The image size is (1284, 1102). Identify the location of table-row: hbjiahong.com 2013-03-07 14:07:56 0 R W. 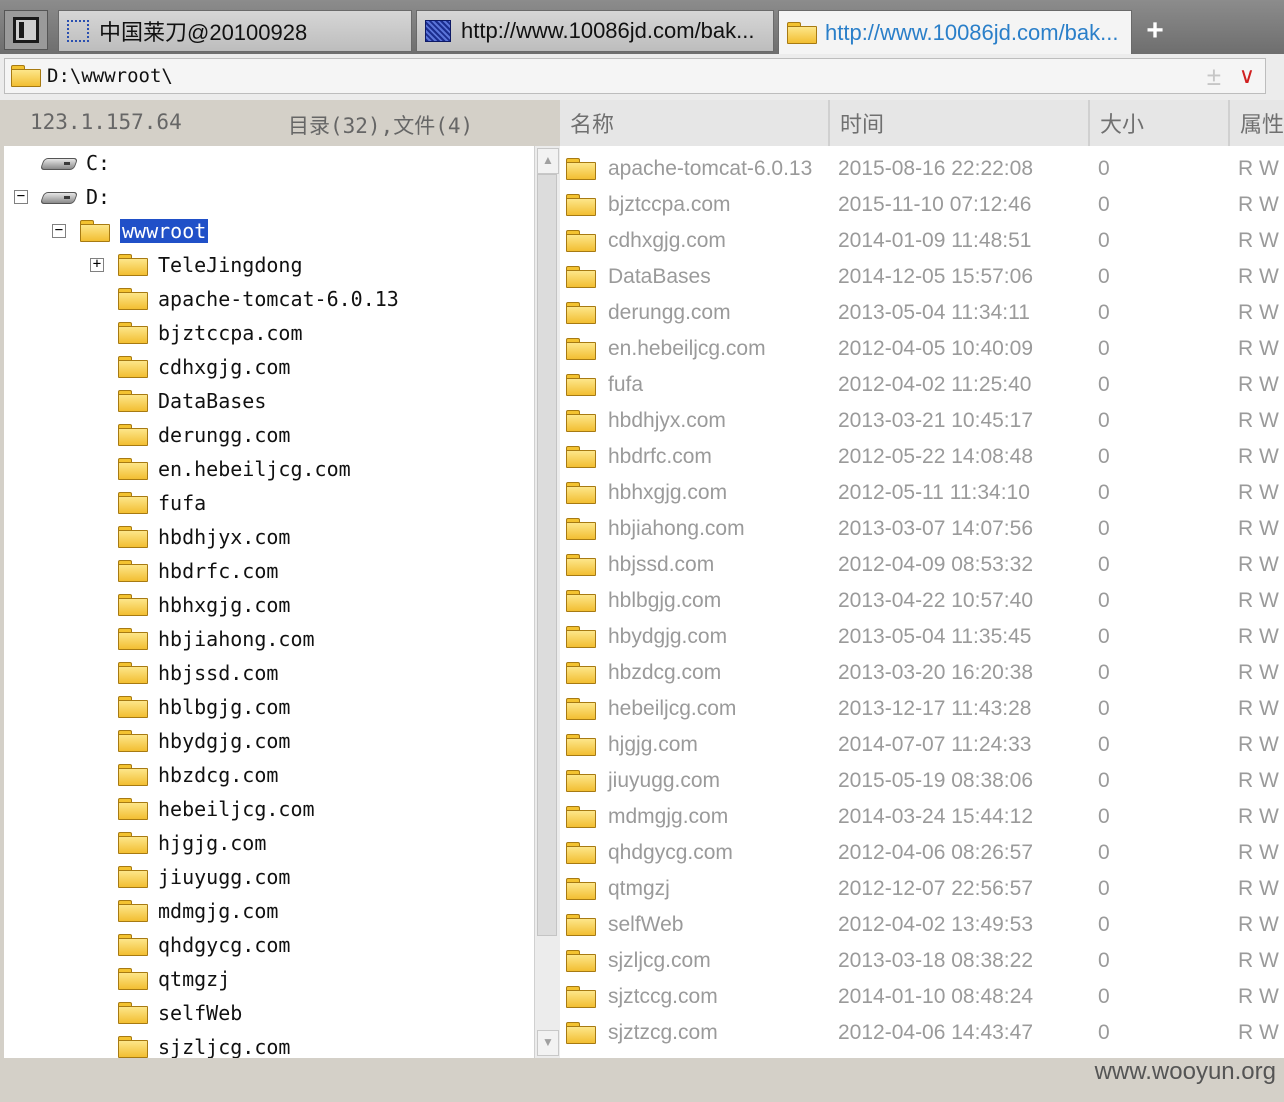
(922, 528).